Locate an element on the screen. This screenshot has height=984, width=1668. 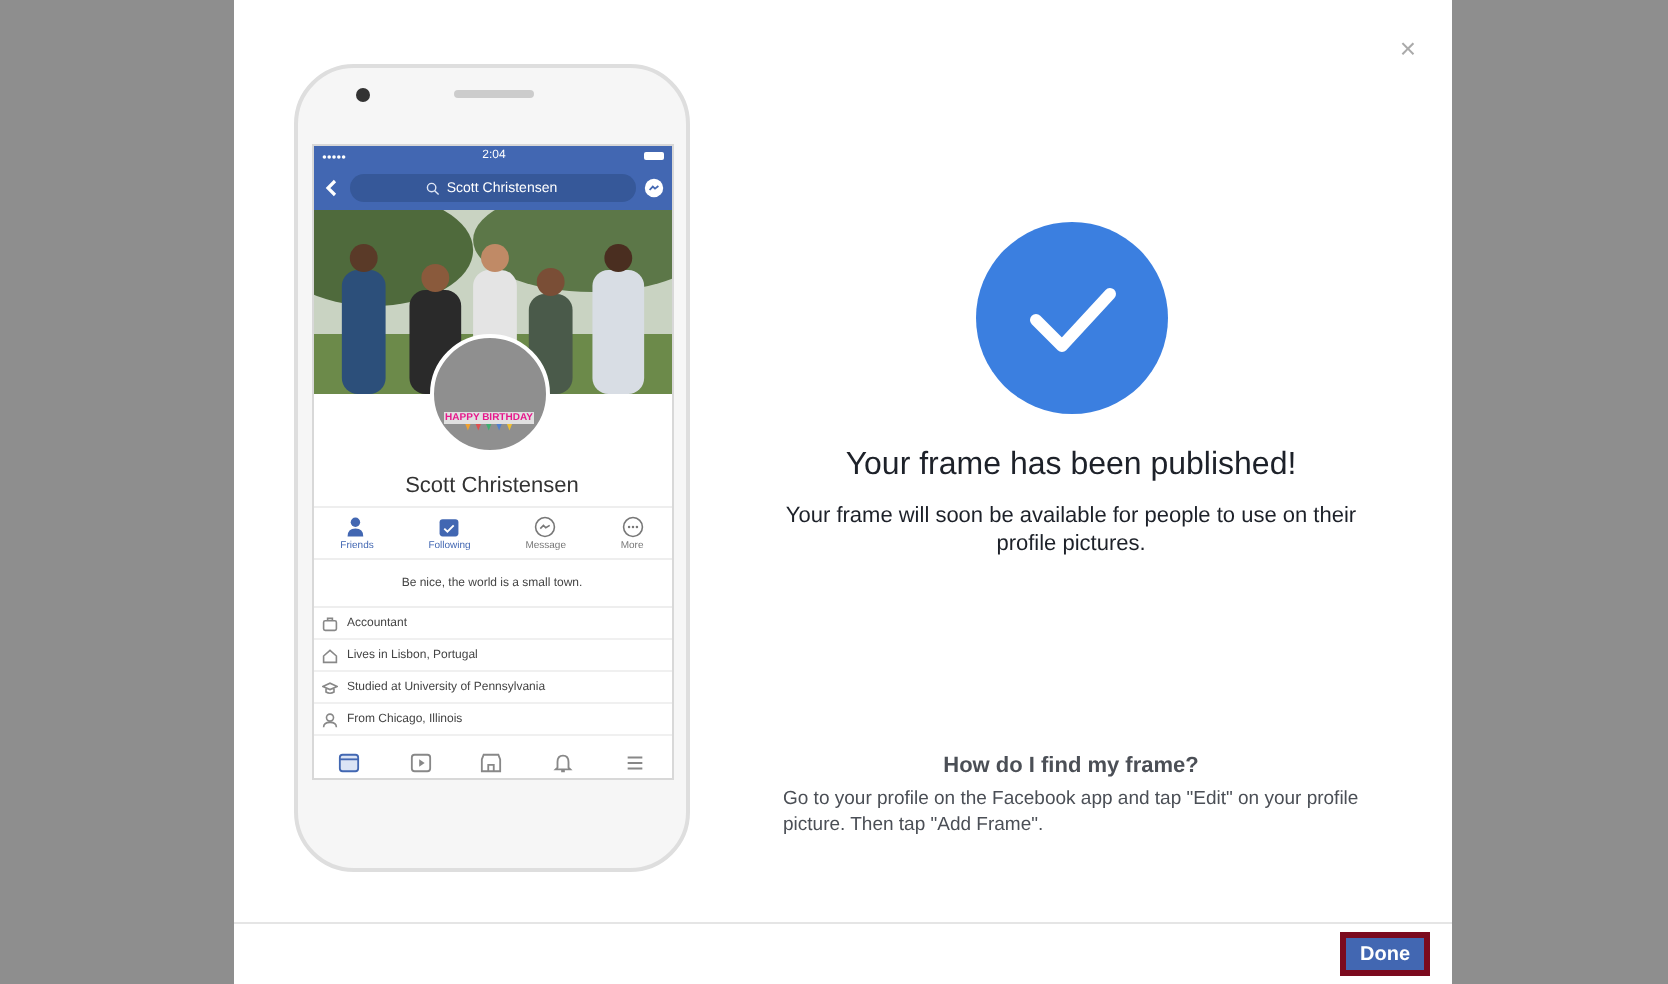
dialog-title: Your frame has been published! is located at coordinates (1071, 466).